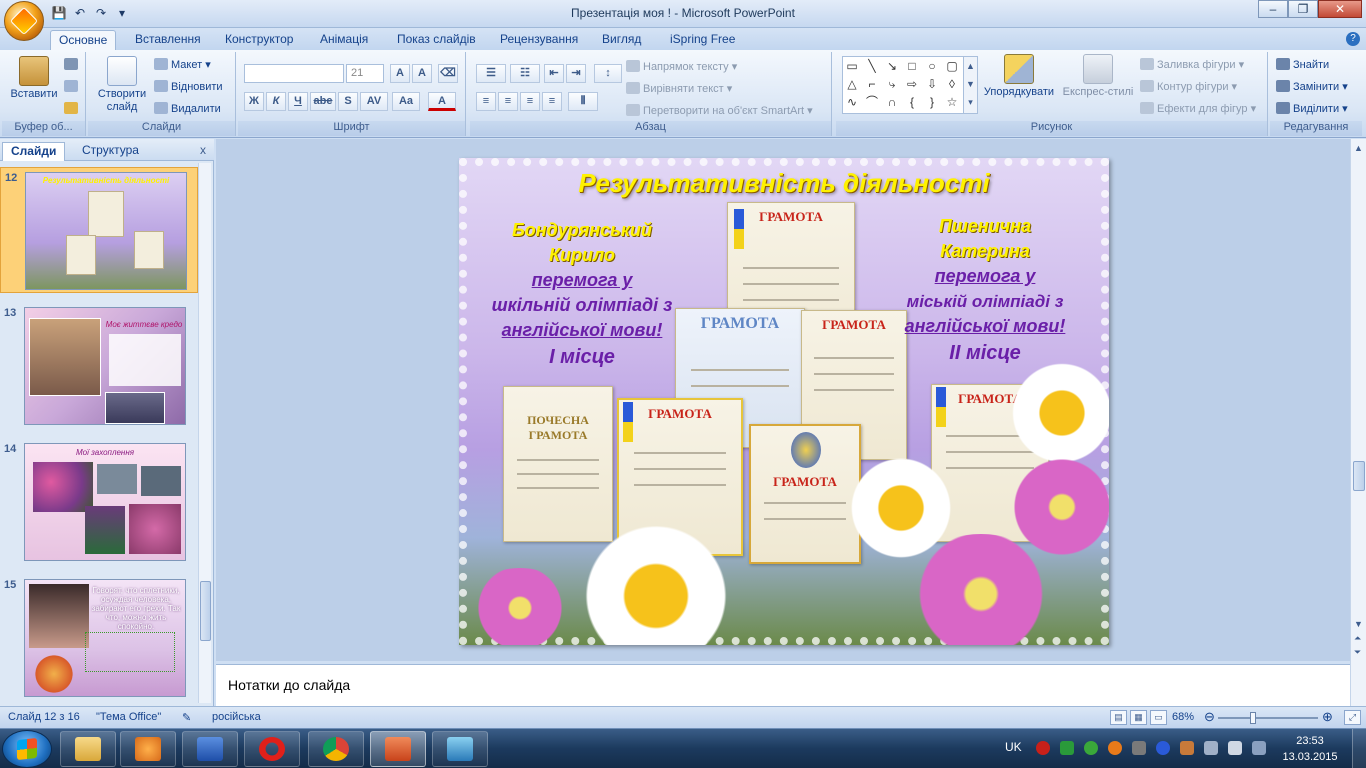 This screenshot has height=768, width=1366. I want to click on zoom-slider-knob, so click(1252, 718).